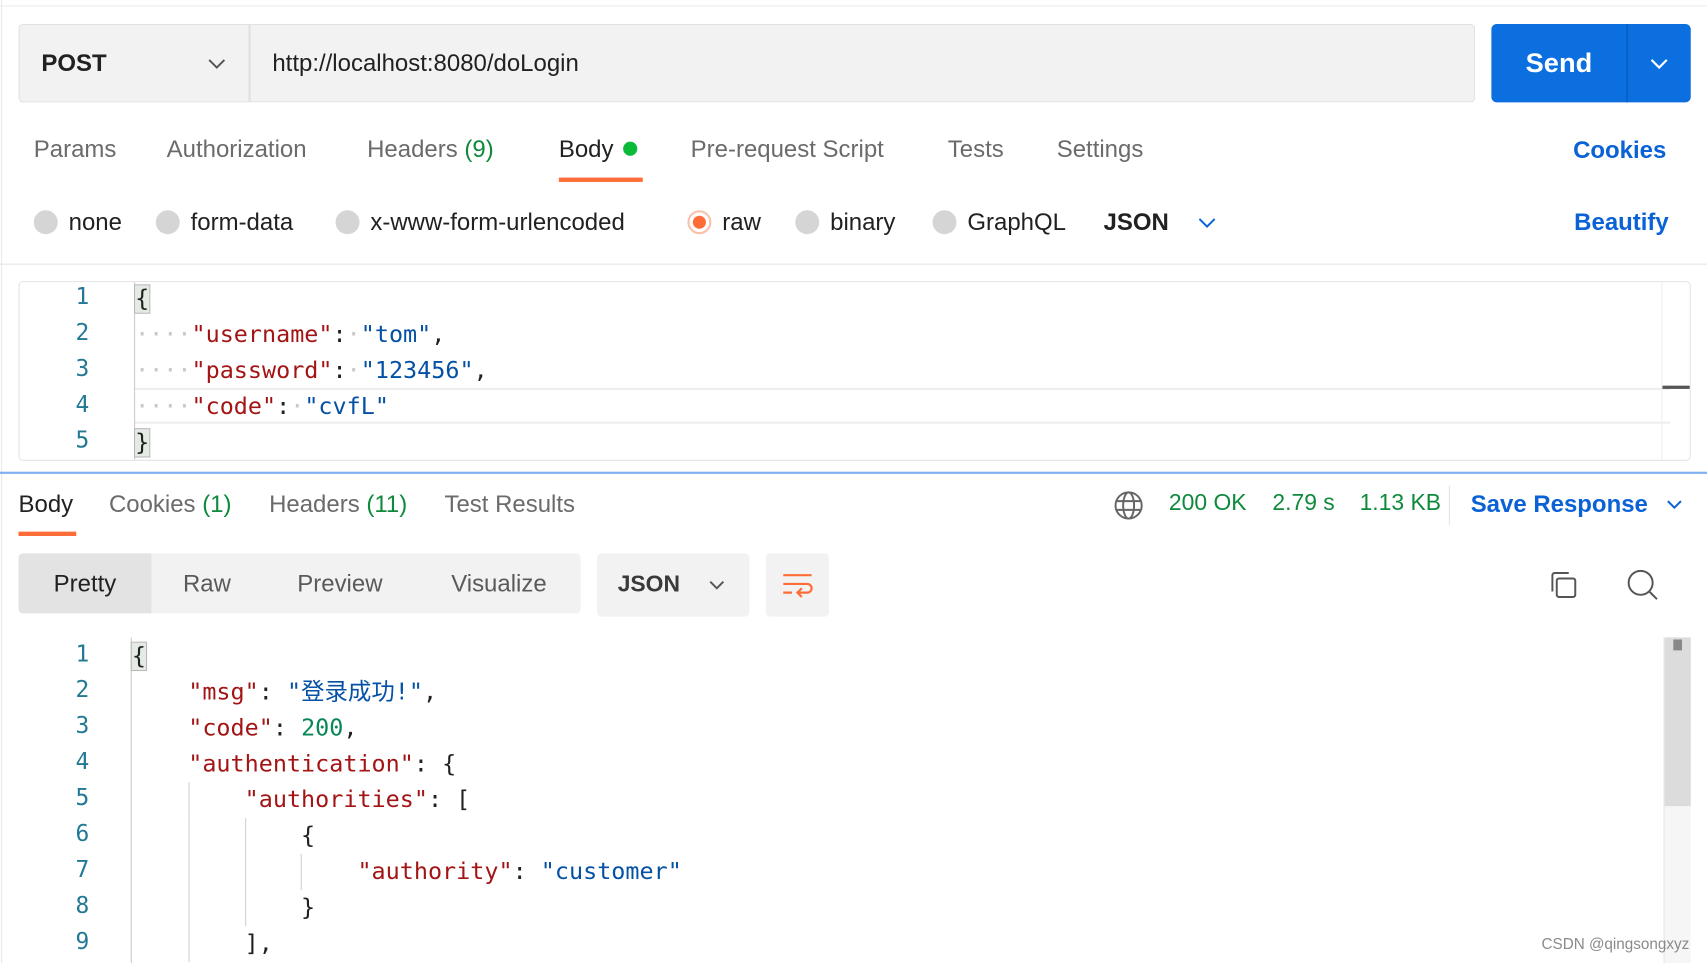 This screenshot has width=1707, height=963. What do you see at coordinates (134, 63) in the screenshot?
I see `method-select: POST` at bounding box center [134, 63].